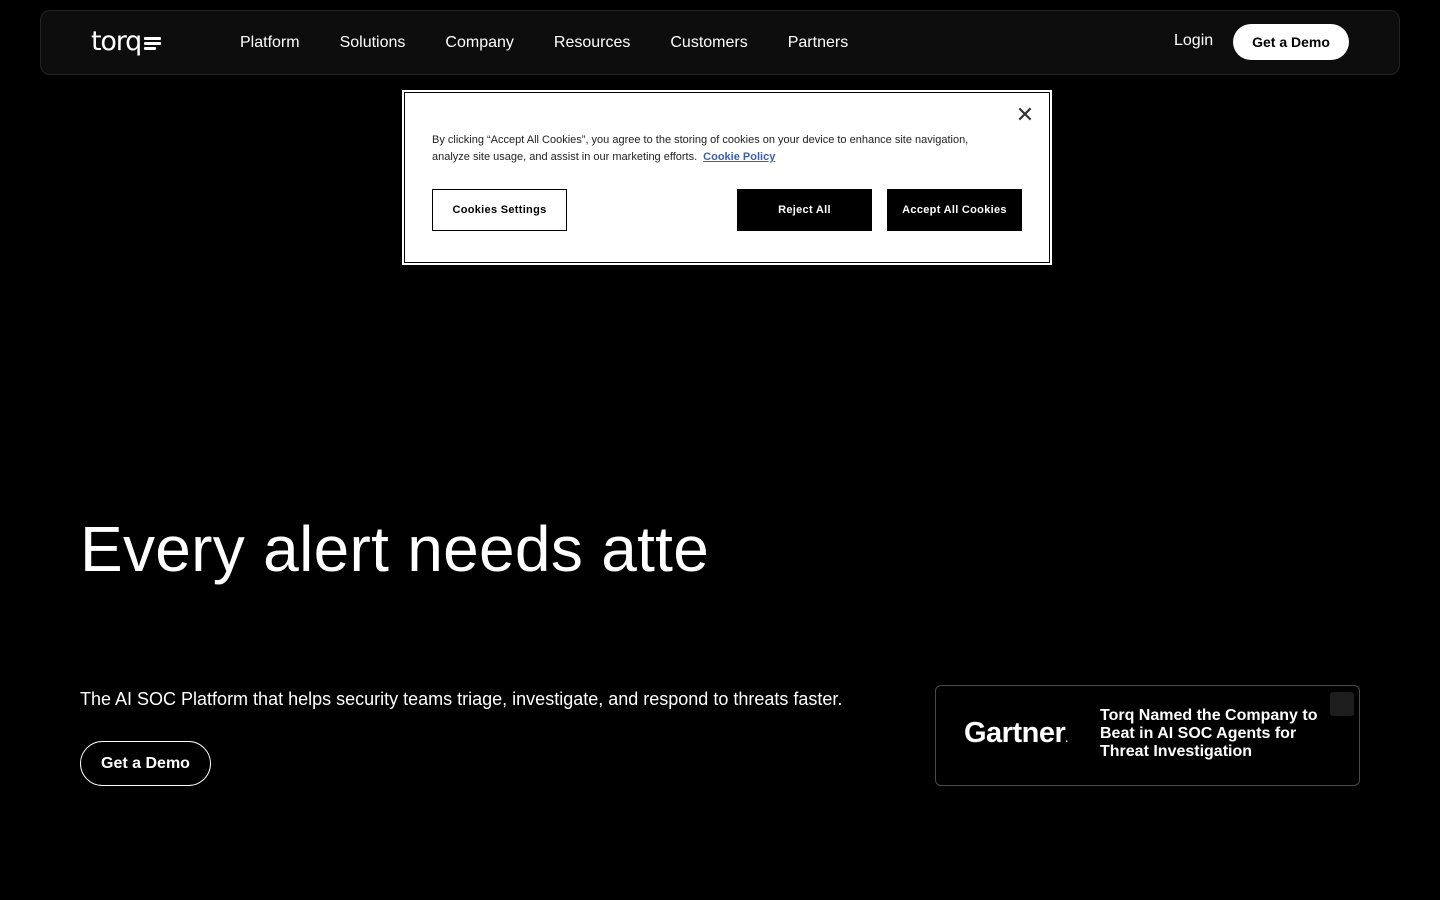 The height and width of the screenshot is (900, 1440). What do you see at coordinates (153, 43) in the screenshot?
I see `logo-lines-icon` at bounding box center [153, 43].